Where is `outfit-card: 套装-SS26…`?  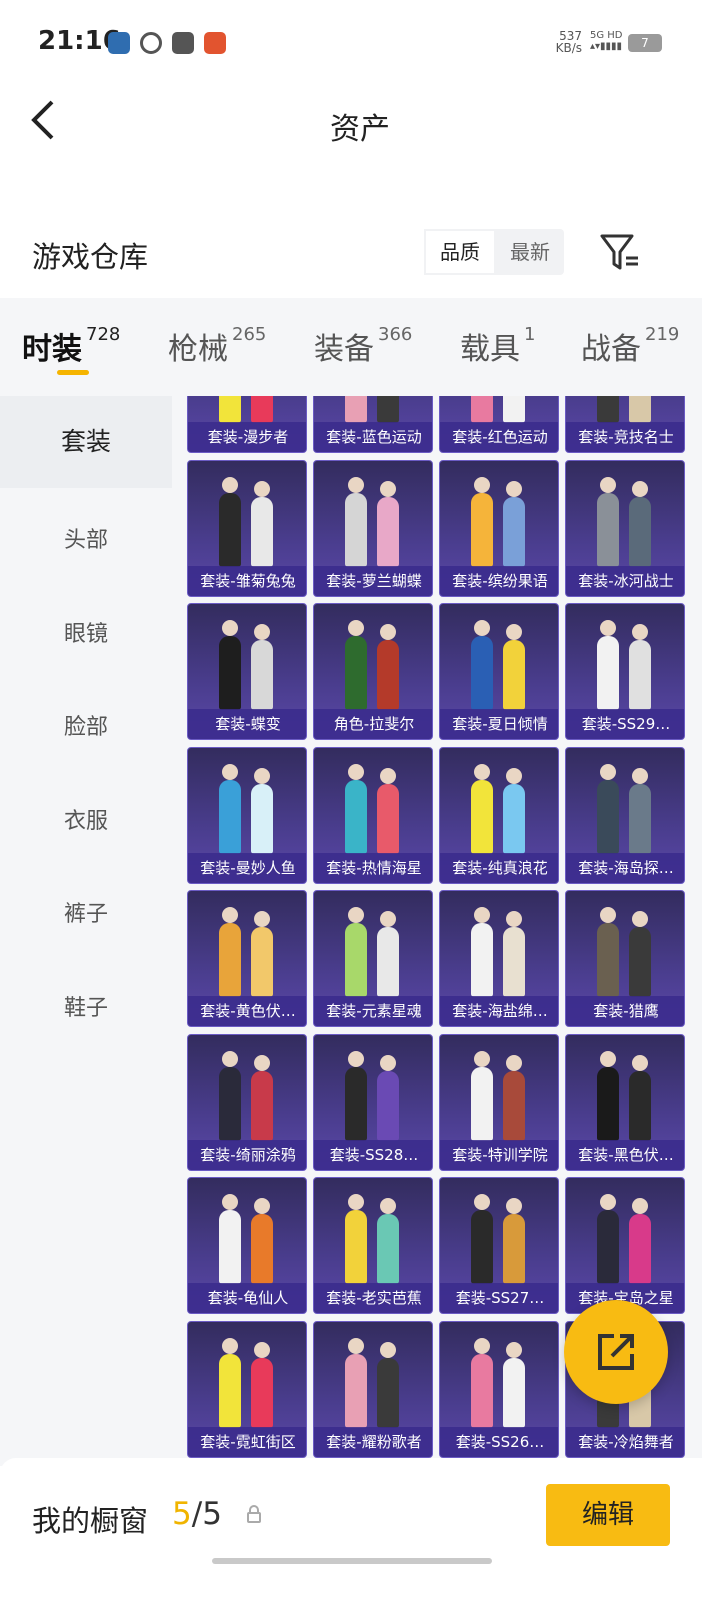 outfit-card: 套装-SS26… is located at coordinates (499, 1389).